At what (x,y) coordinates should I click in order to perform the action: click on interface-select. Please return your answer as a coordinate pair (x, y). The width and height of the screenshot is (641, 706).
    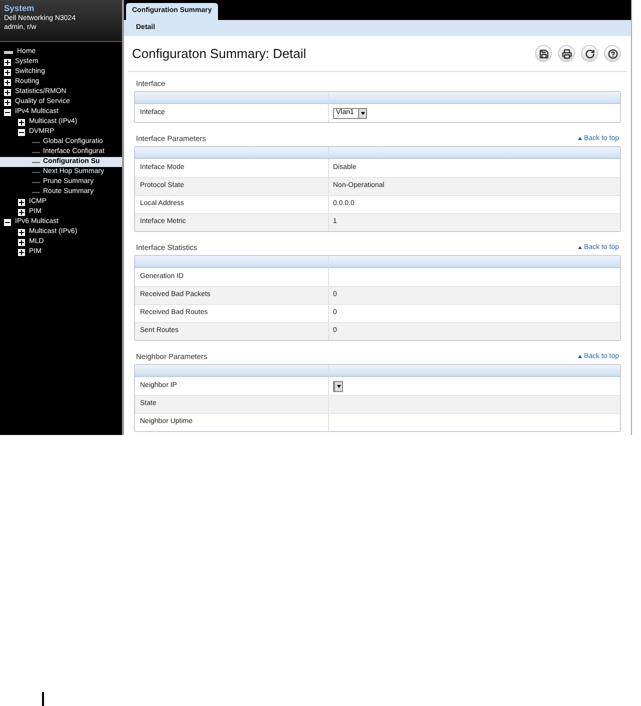
    Looking at the image, I should click on (338, 386).